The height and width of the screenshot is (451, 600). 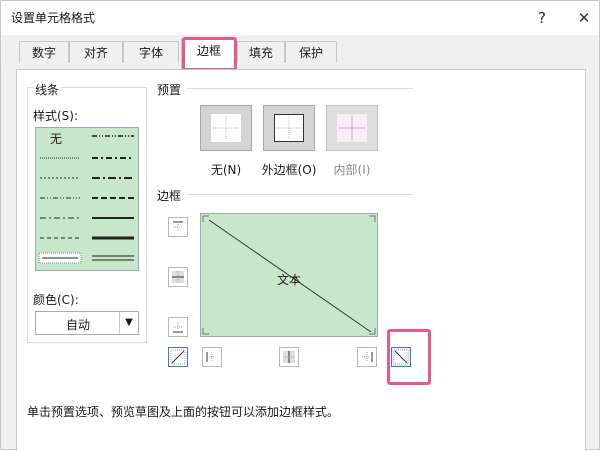 What do you see at coordinates (47, 89) in the screenshot?
I see `line-section-label: 线条` at bounding box center [47, 89].